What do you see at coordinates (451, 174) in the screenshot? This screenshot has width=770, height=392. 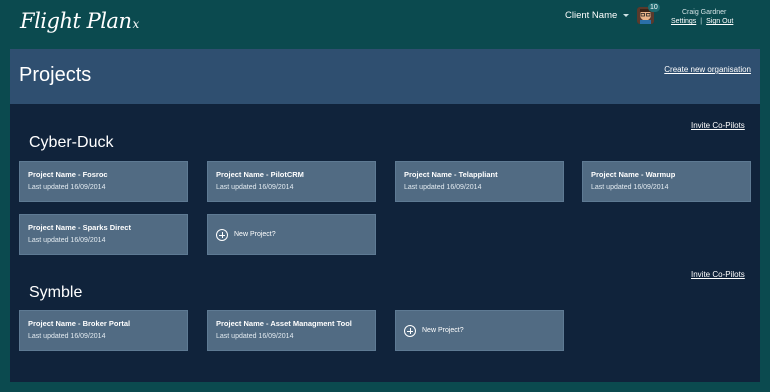 I see `project-name: Project Name - Telappliant` at bounding box center [451, 174].